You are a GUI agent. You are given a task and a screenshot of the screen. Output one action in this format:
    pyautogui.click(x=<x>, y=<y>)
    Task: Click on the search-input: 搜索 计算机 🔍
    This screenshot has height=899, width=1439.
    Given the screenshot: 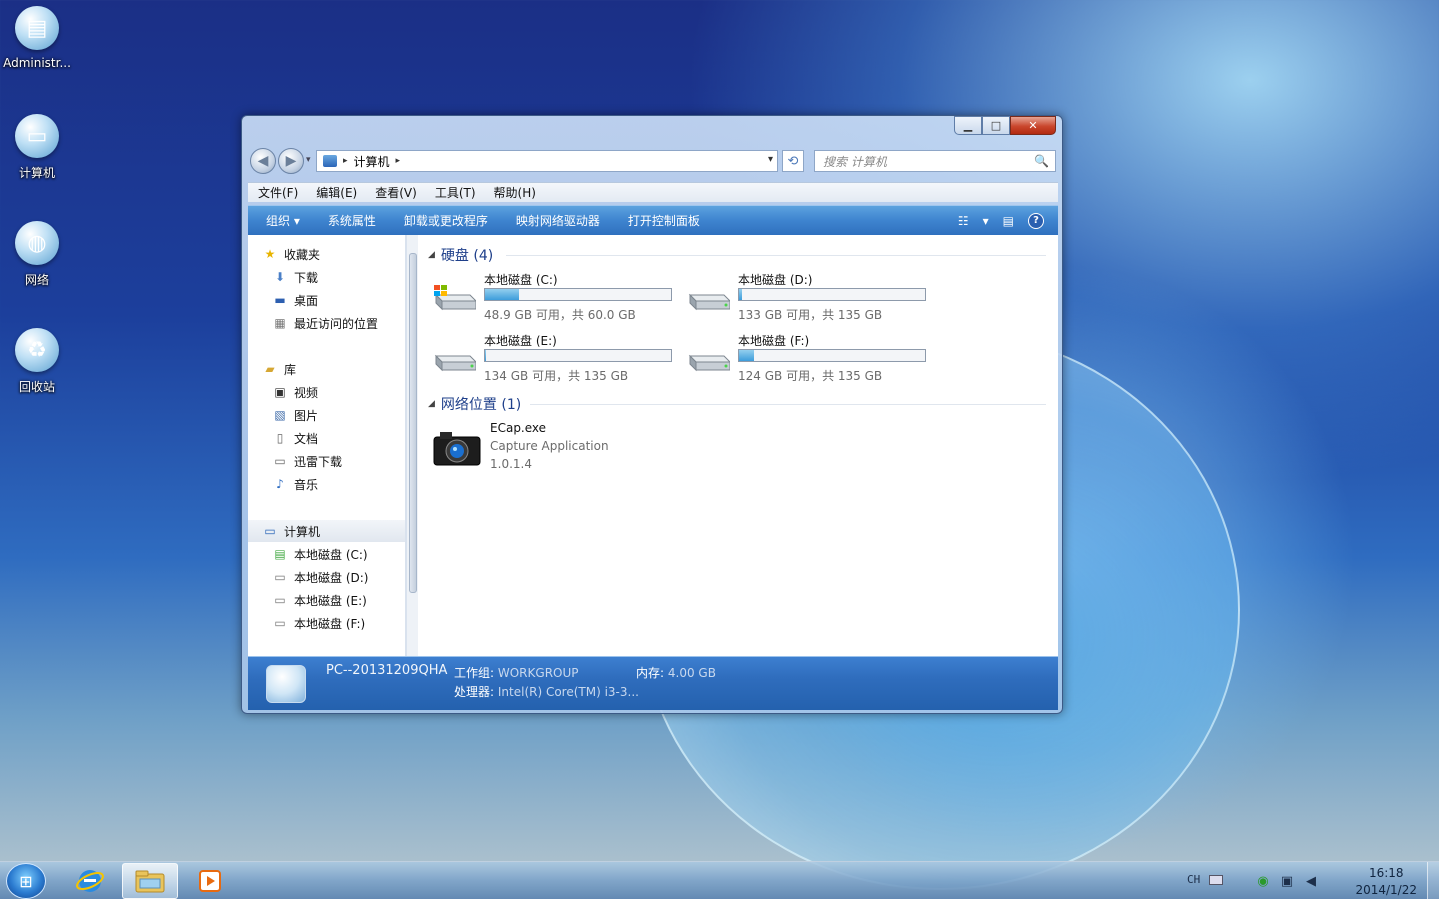 What is the action you would take?
    pyautogui.click(x=935, y=161)
    